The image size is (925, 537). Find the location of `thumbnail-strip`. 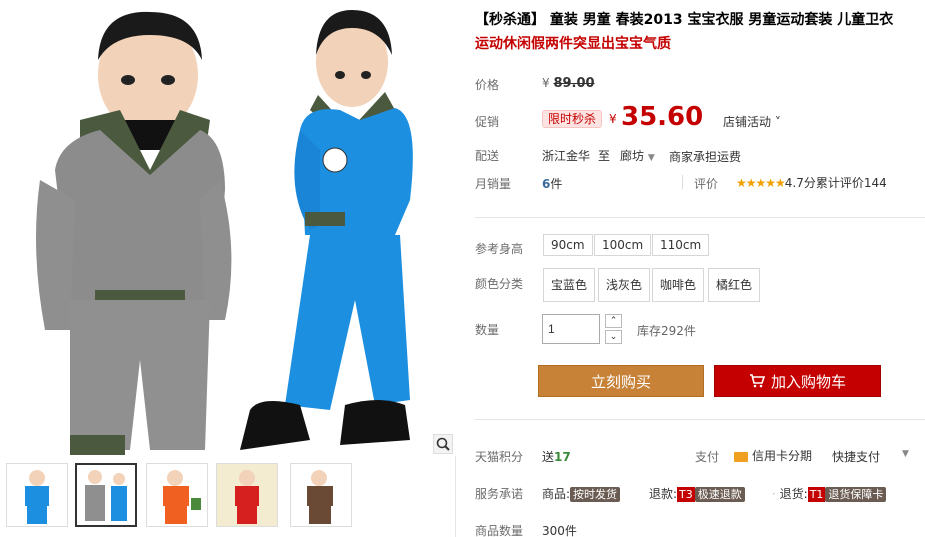

thumbnail-strip is located at coordinates (228, 498).